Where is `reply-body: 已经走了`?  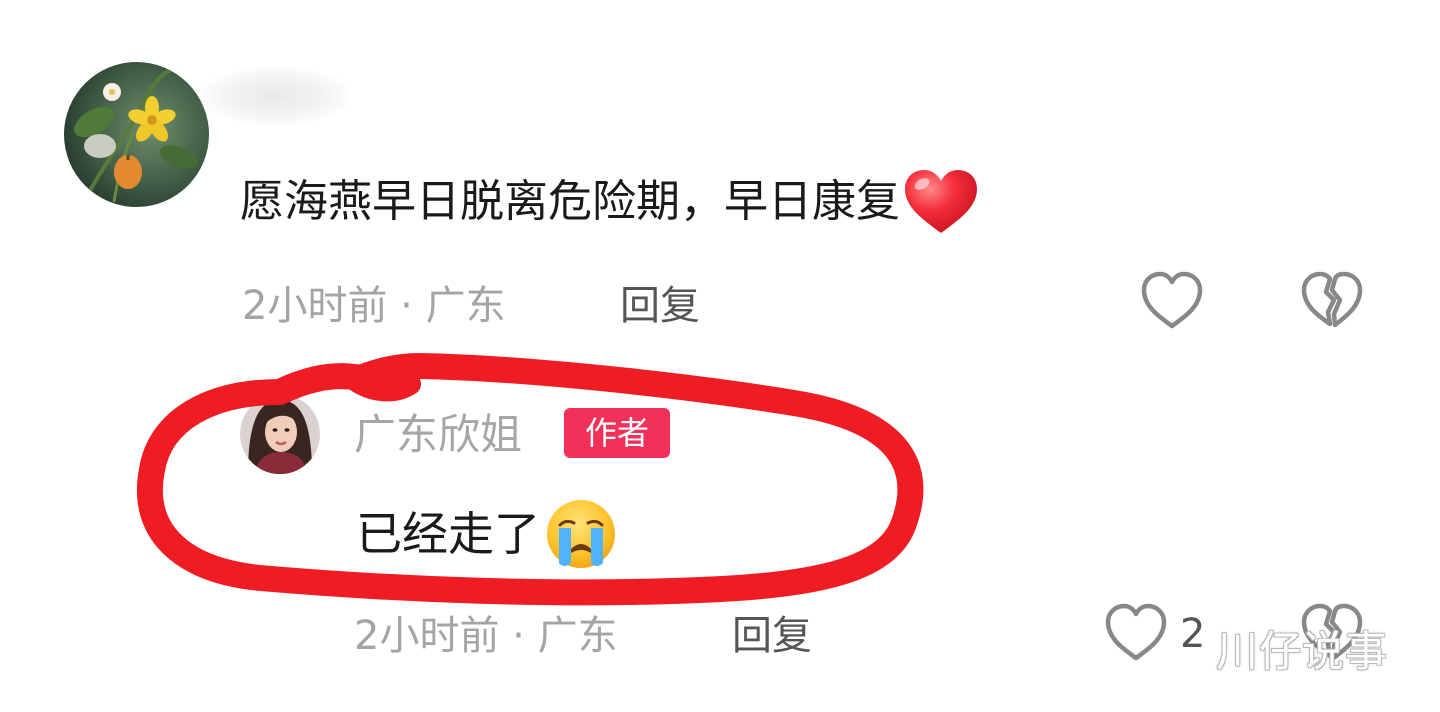
reply-body: 已经走了 is located at coordinates (487, 534).